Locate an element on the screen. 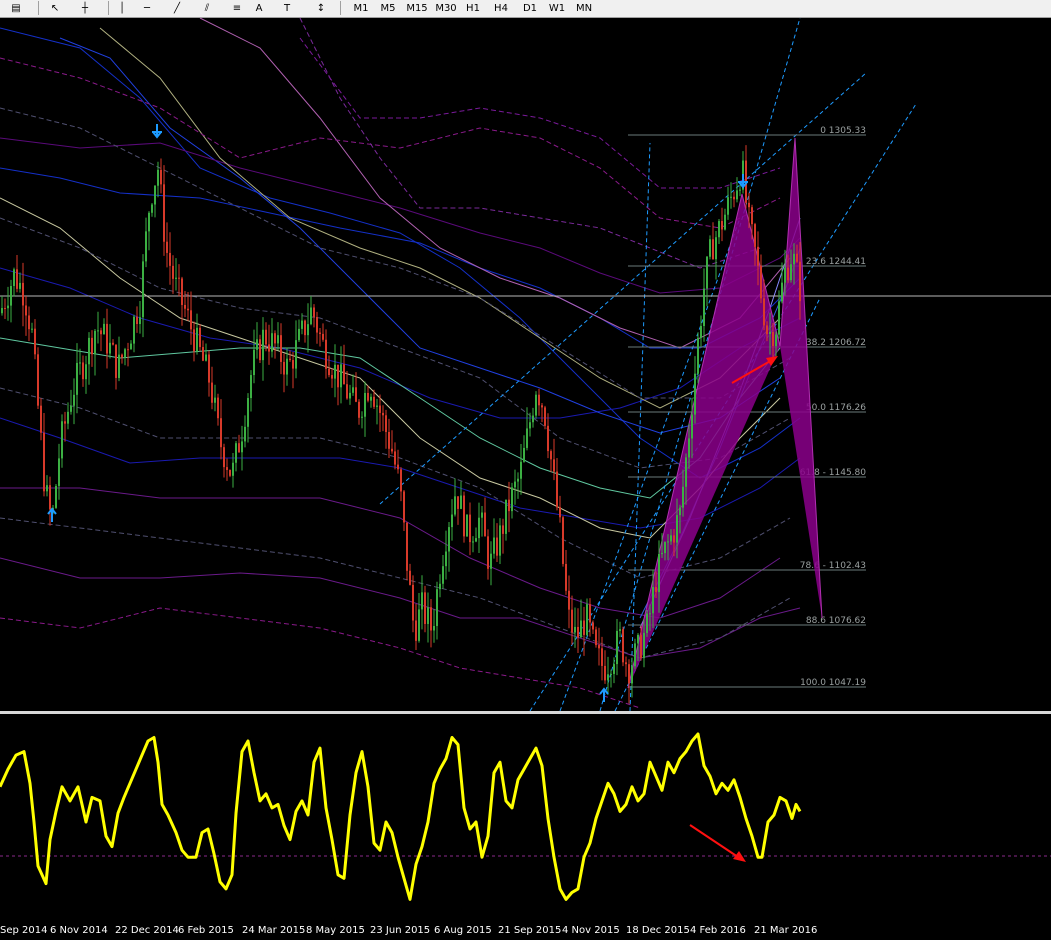 This screenshot has height=940, width=1051. timeframe-m15-button: M15 is located at coordinates (417, 8).